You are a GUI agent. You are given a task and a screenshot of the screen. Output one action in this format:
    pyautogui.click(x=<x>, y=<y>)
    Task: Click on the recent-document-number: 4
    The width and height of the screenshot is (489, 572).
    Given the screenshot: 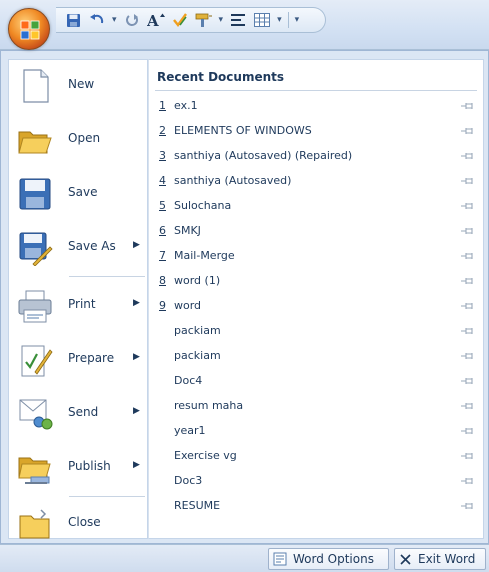 What is the action you would take?
    pyautogui.click(x=162, y=180)
    